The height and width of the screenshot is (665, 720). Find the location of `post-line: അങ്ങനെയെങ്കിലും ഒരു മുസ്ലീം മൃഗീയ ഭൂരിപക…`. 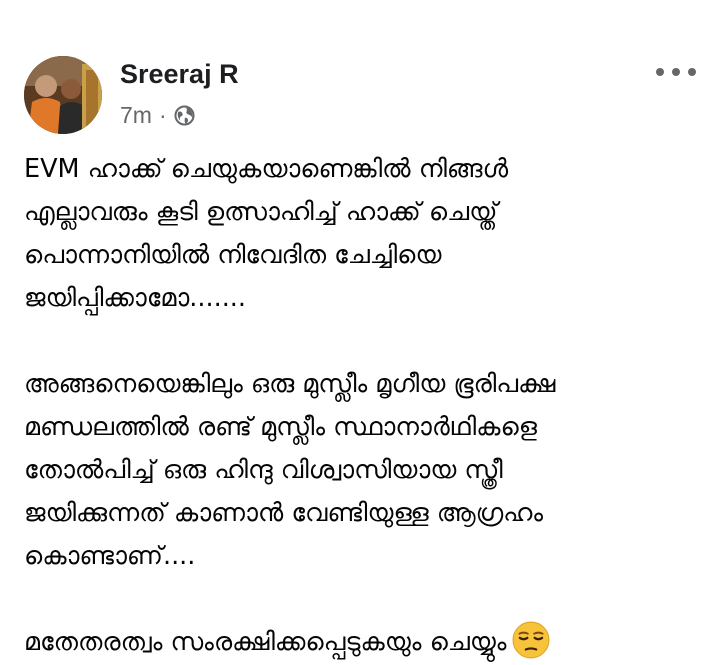

post-line: അങ്ങനെയെങ്കിലും ഒരു മുസ്ലീം മൃഗീയ ഭൂരിപക… is located at coordinates (290, 384).